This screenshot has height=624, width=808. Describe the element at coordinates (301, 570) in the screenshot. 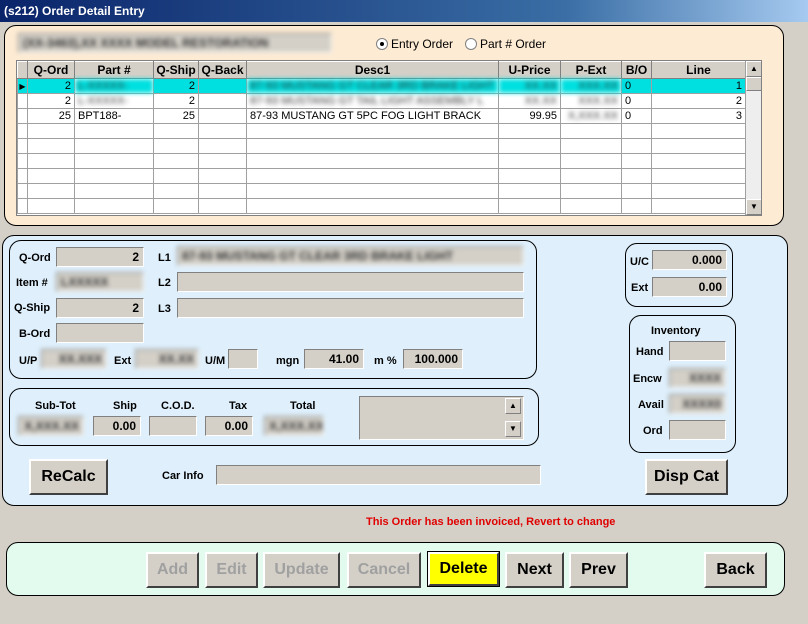

I see `update-button: Update` at that location.